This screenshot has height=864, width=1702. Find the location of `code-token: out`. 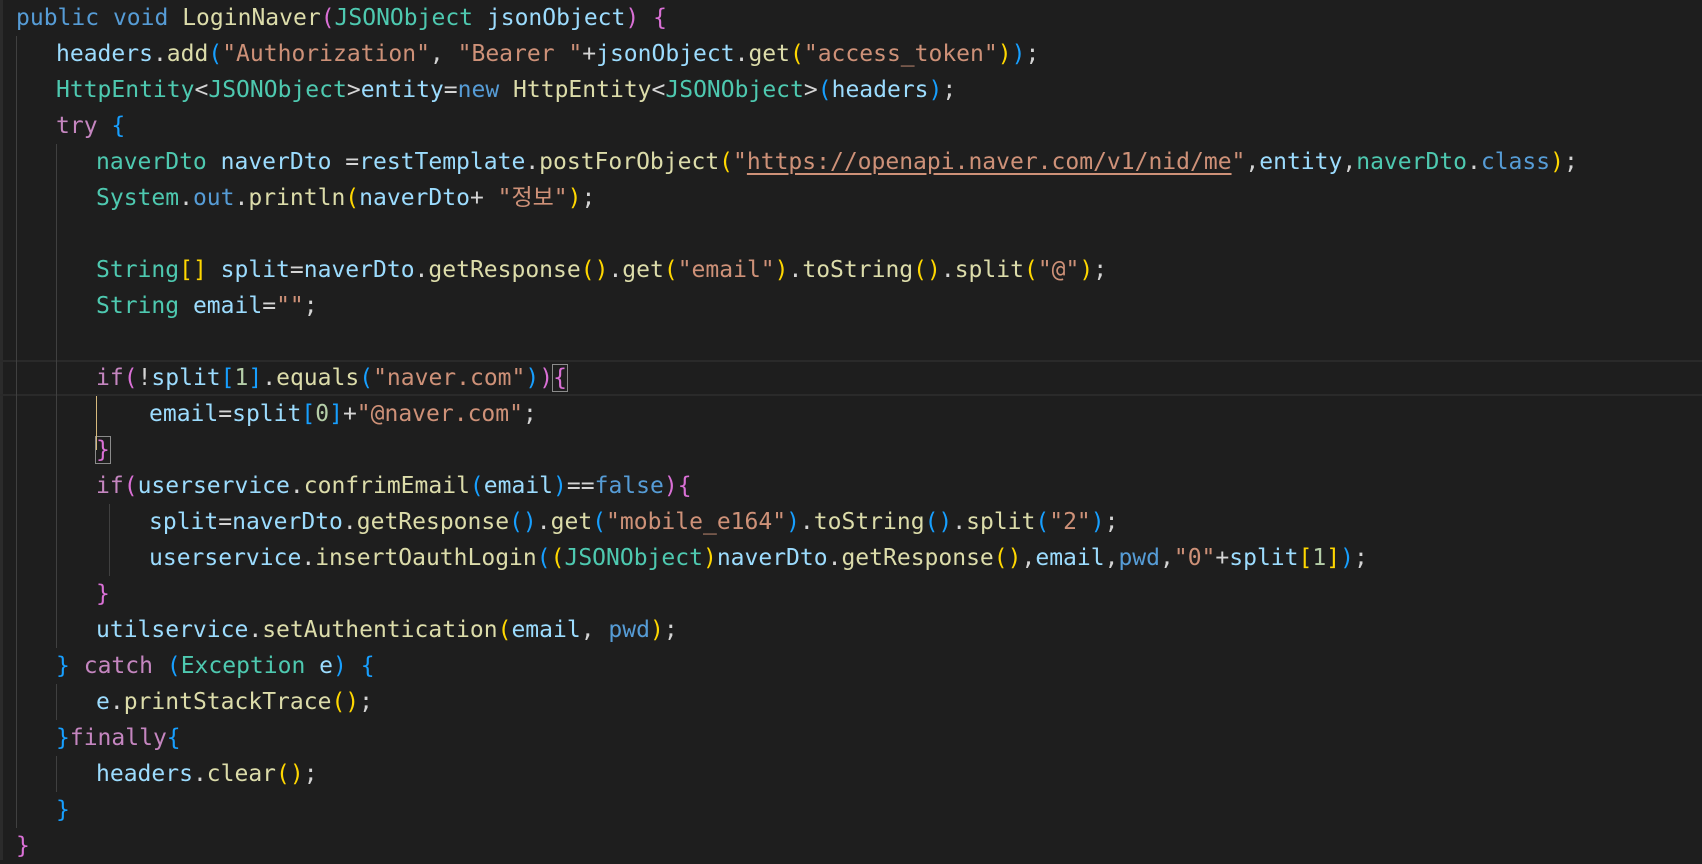

code-token: out is located at coordinates (213, 198).